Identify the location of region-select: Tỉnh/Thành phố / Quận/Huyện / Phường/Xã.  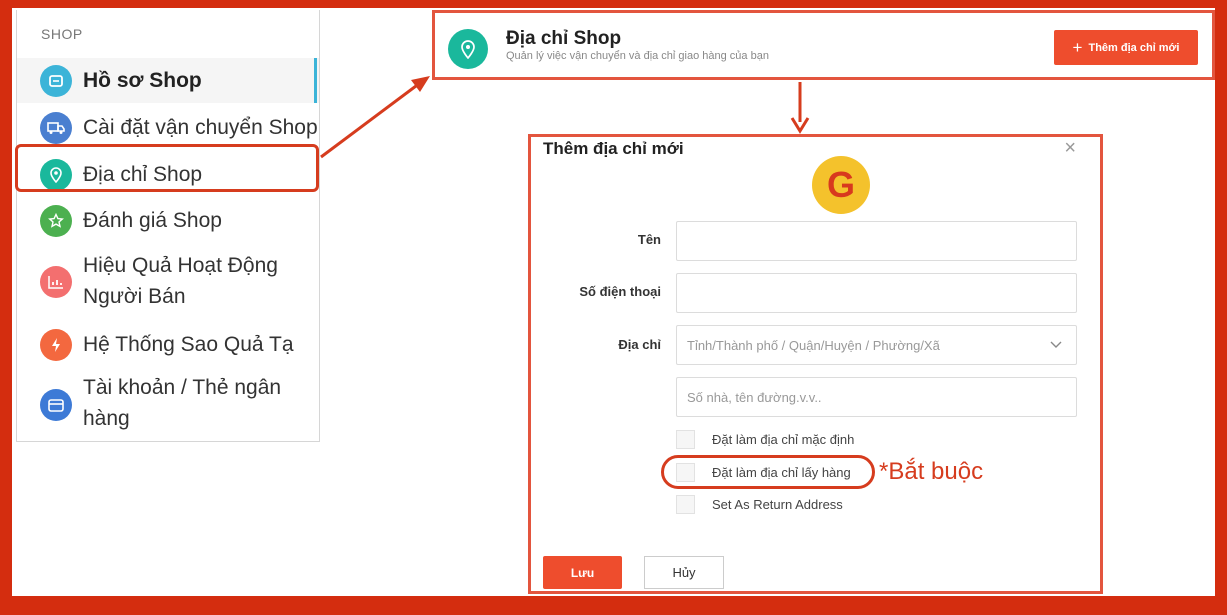
(876, 345).